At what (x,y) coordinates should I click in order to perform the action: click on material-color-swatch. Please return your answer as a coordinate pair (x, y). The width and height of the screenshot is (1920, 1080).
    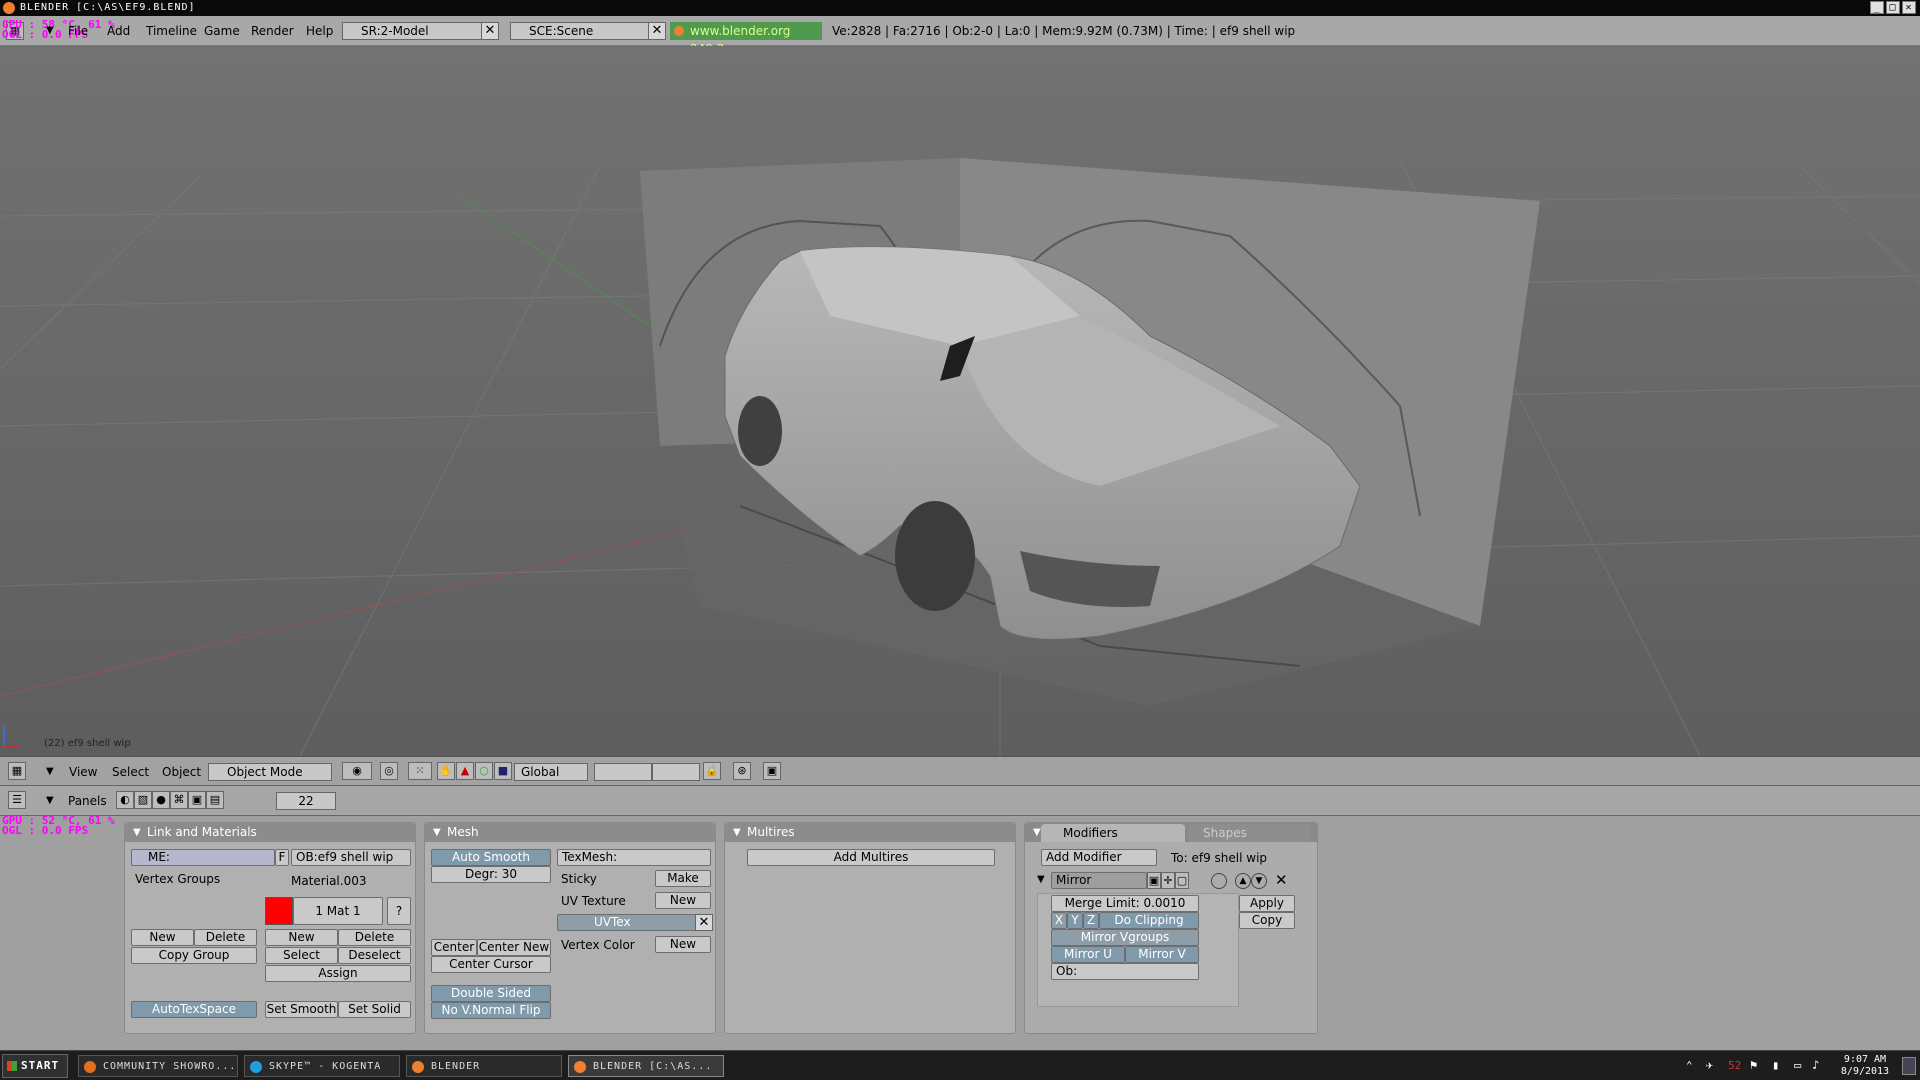
    Looking at the image, I should click on (279, 911).